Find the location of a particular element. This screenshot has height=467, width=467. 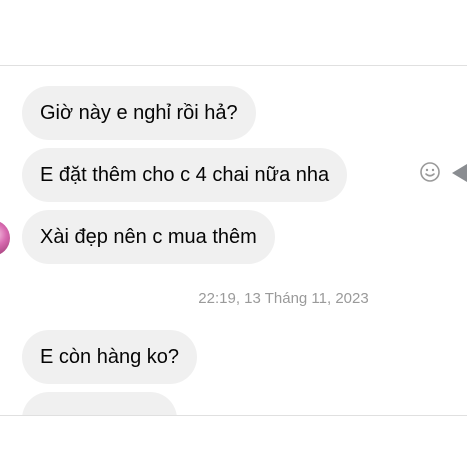

message-text: E đặt thêm cho c 4 chai nữa nha is located at coordinates (185, 175).